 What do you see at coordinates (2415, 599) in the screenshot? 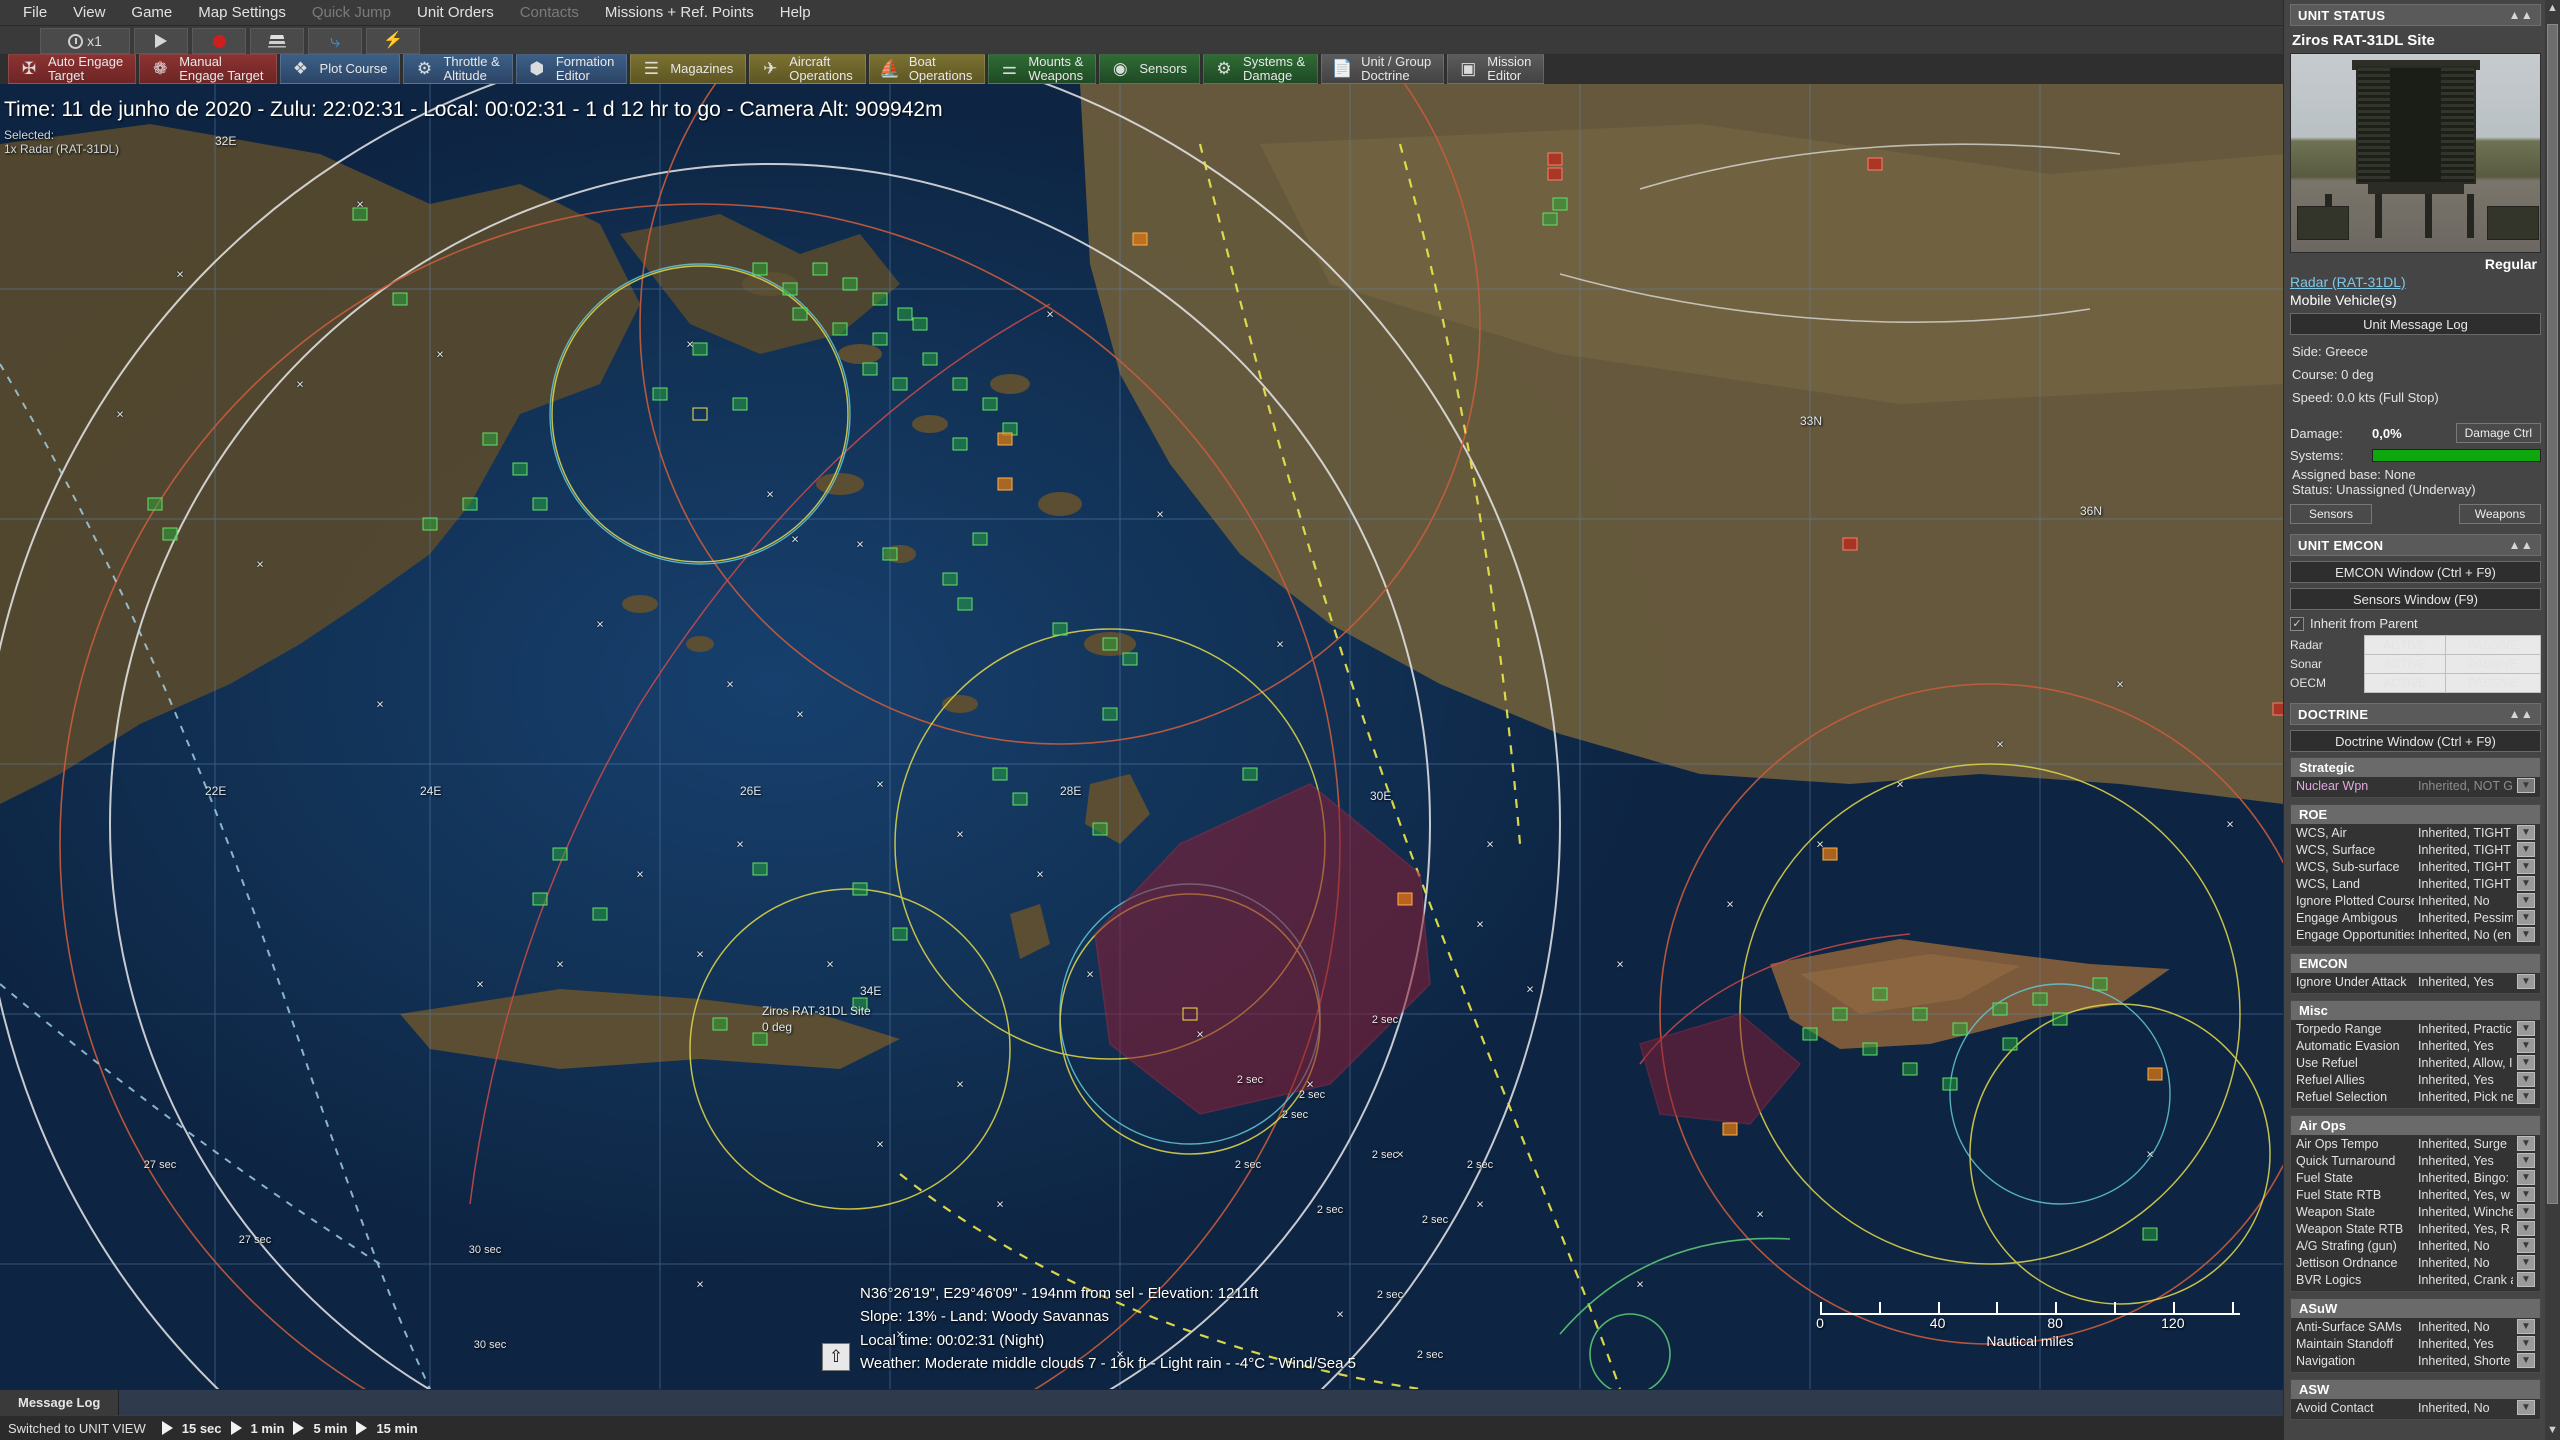
I see `sensors-window-button: Sensors Window (F9)` at bounding box center [2415, 599].